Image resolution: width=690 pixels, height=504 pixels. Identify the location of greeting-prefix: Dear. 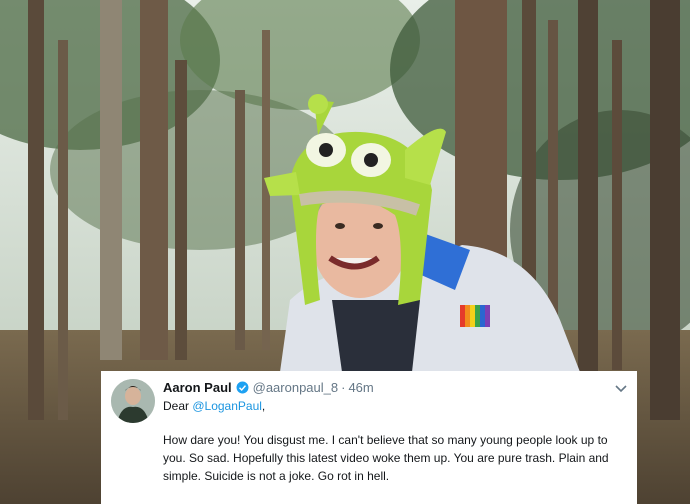
(178, 406).